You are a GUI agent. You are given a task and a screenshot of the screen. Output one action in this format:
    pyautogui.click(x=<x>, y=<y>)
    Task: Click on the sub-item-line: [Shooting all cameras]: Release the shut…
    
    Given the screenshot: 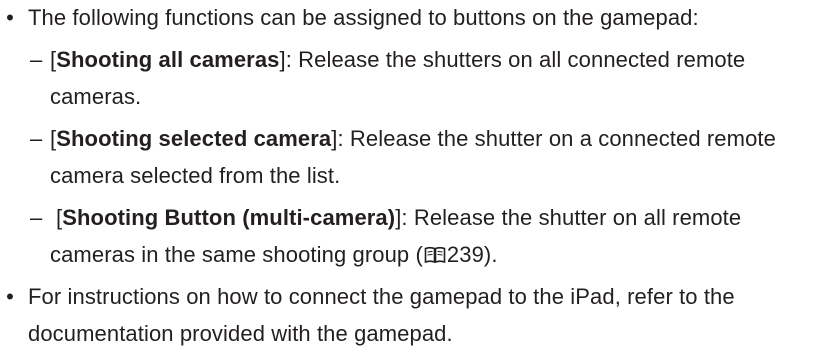 What is the action you would take?
    pyautogui.click(x=397, y=60)
    